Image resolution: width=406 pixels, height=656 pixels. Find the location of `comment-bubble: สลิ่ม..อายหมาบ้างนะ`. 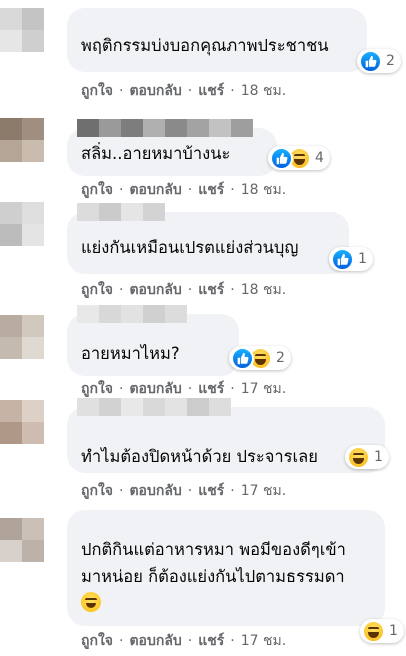

comment-bubble: สลิ่ม..อายหมาบ้างนะ is located at coordinates (172, 147).